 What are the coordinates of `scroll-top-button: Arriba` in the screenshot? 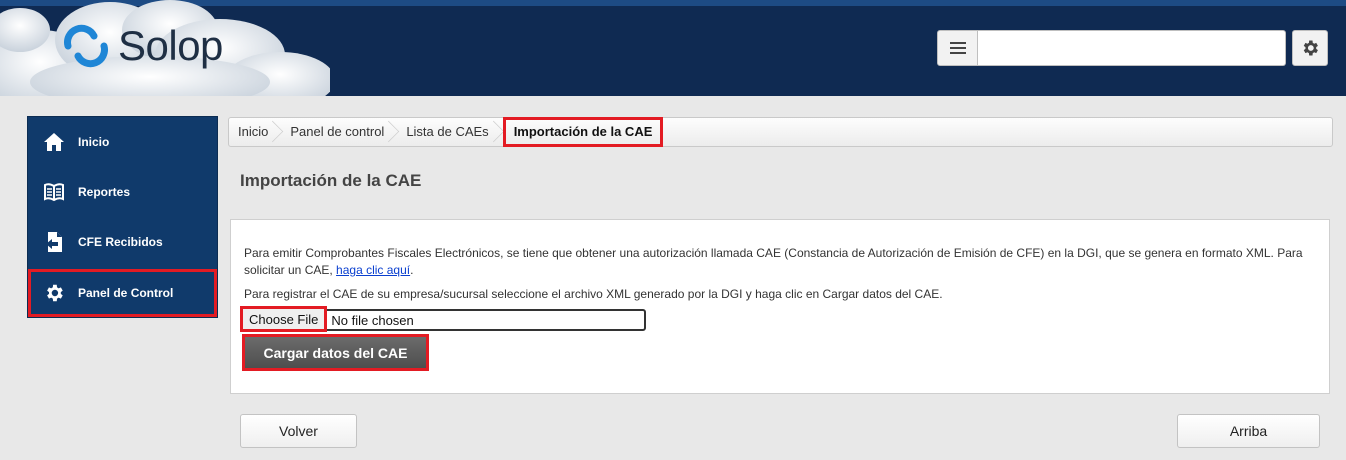 It's located at (1248, 431).